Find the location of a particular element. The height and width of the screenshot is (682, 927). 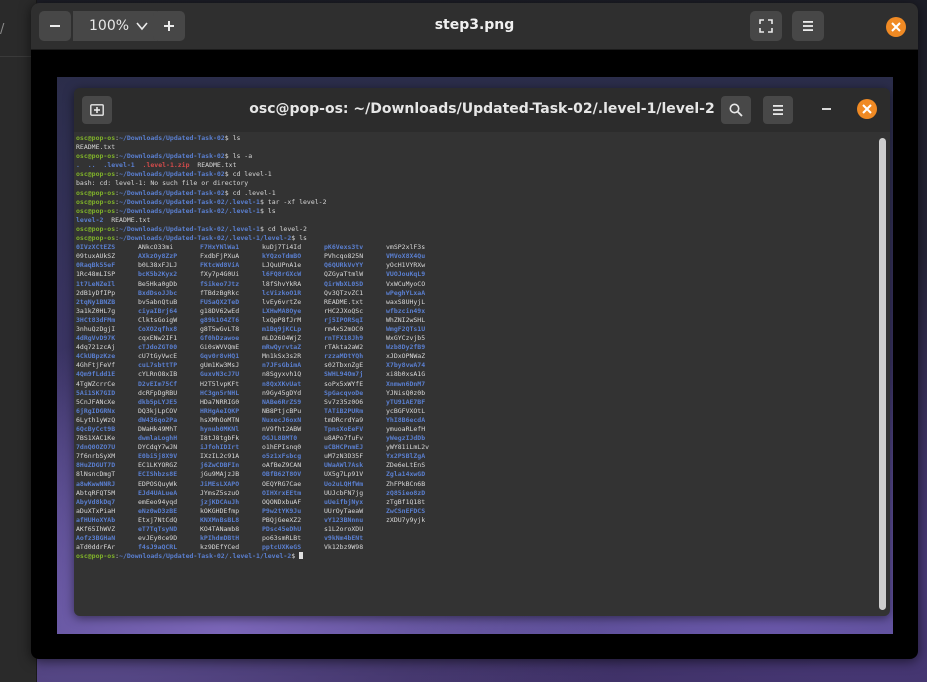

file-entry: SpGacqvoDe is located at coordinates (344, 392).